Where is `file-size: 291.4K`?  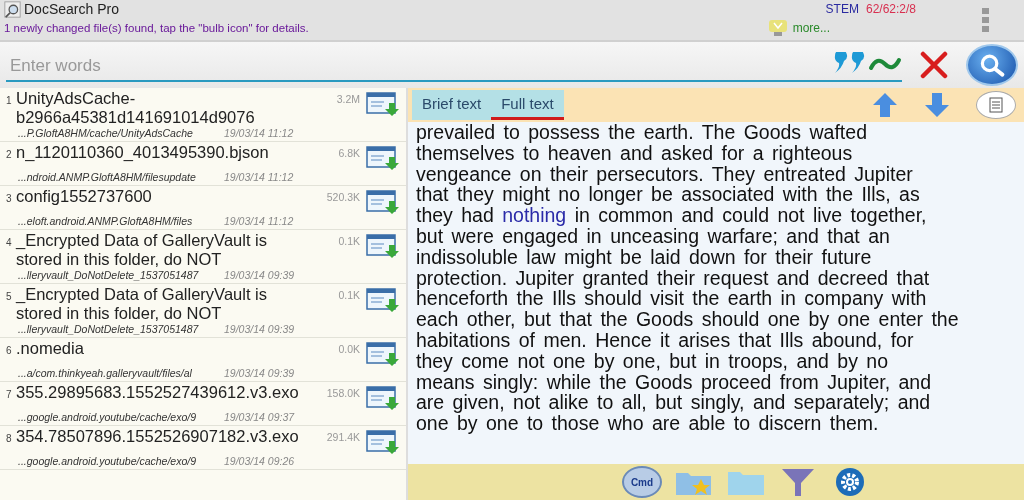 file-size: 291.4K is located at coordinates (342, 437).